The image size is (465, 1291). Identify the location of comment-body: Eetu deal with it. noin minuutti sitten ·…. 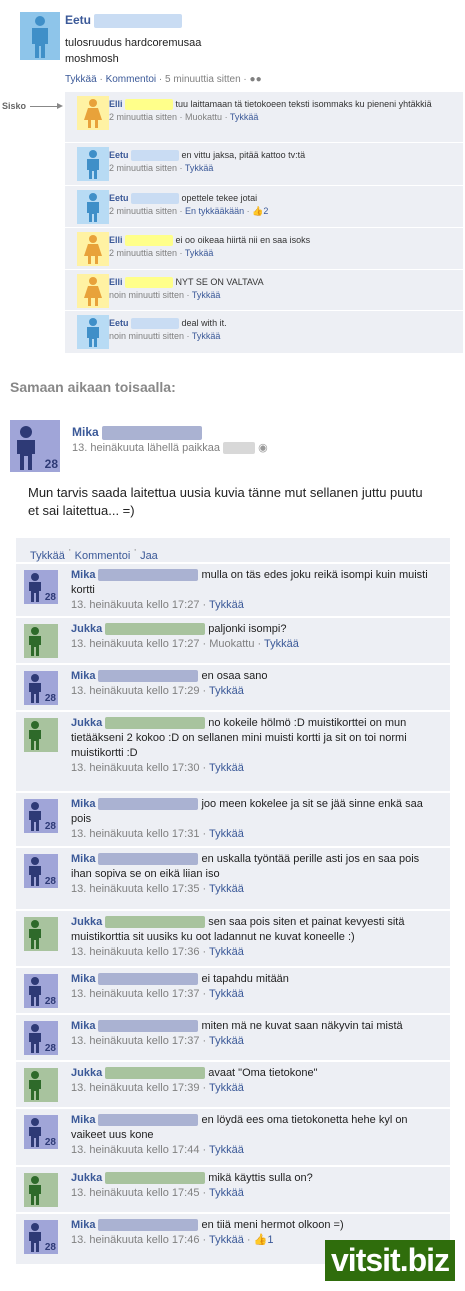
(281, 330).